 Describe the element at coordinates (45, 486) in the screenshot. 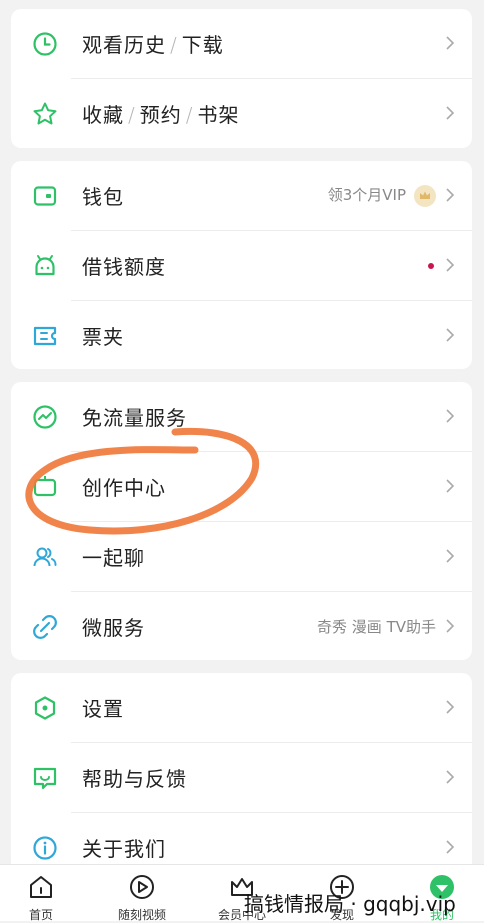

I see `creator-icon` at that location.